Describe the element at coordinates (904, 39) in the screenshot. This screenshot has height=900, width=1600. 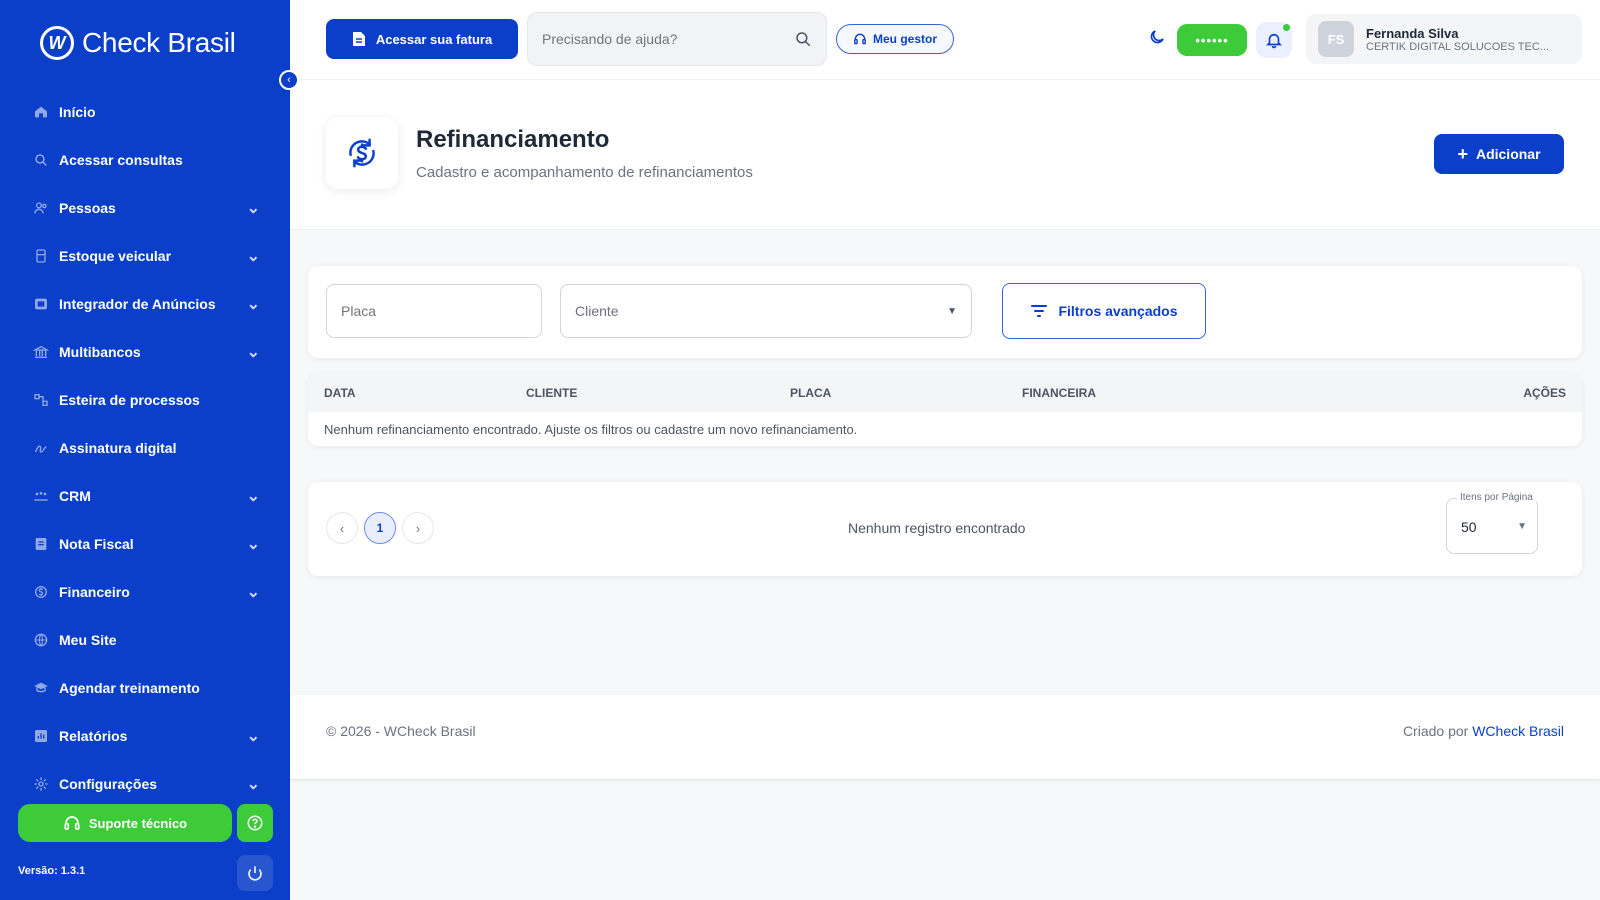
I see `manager-label: Meu gestor` at that location.